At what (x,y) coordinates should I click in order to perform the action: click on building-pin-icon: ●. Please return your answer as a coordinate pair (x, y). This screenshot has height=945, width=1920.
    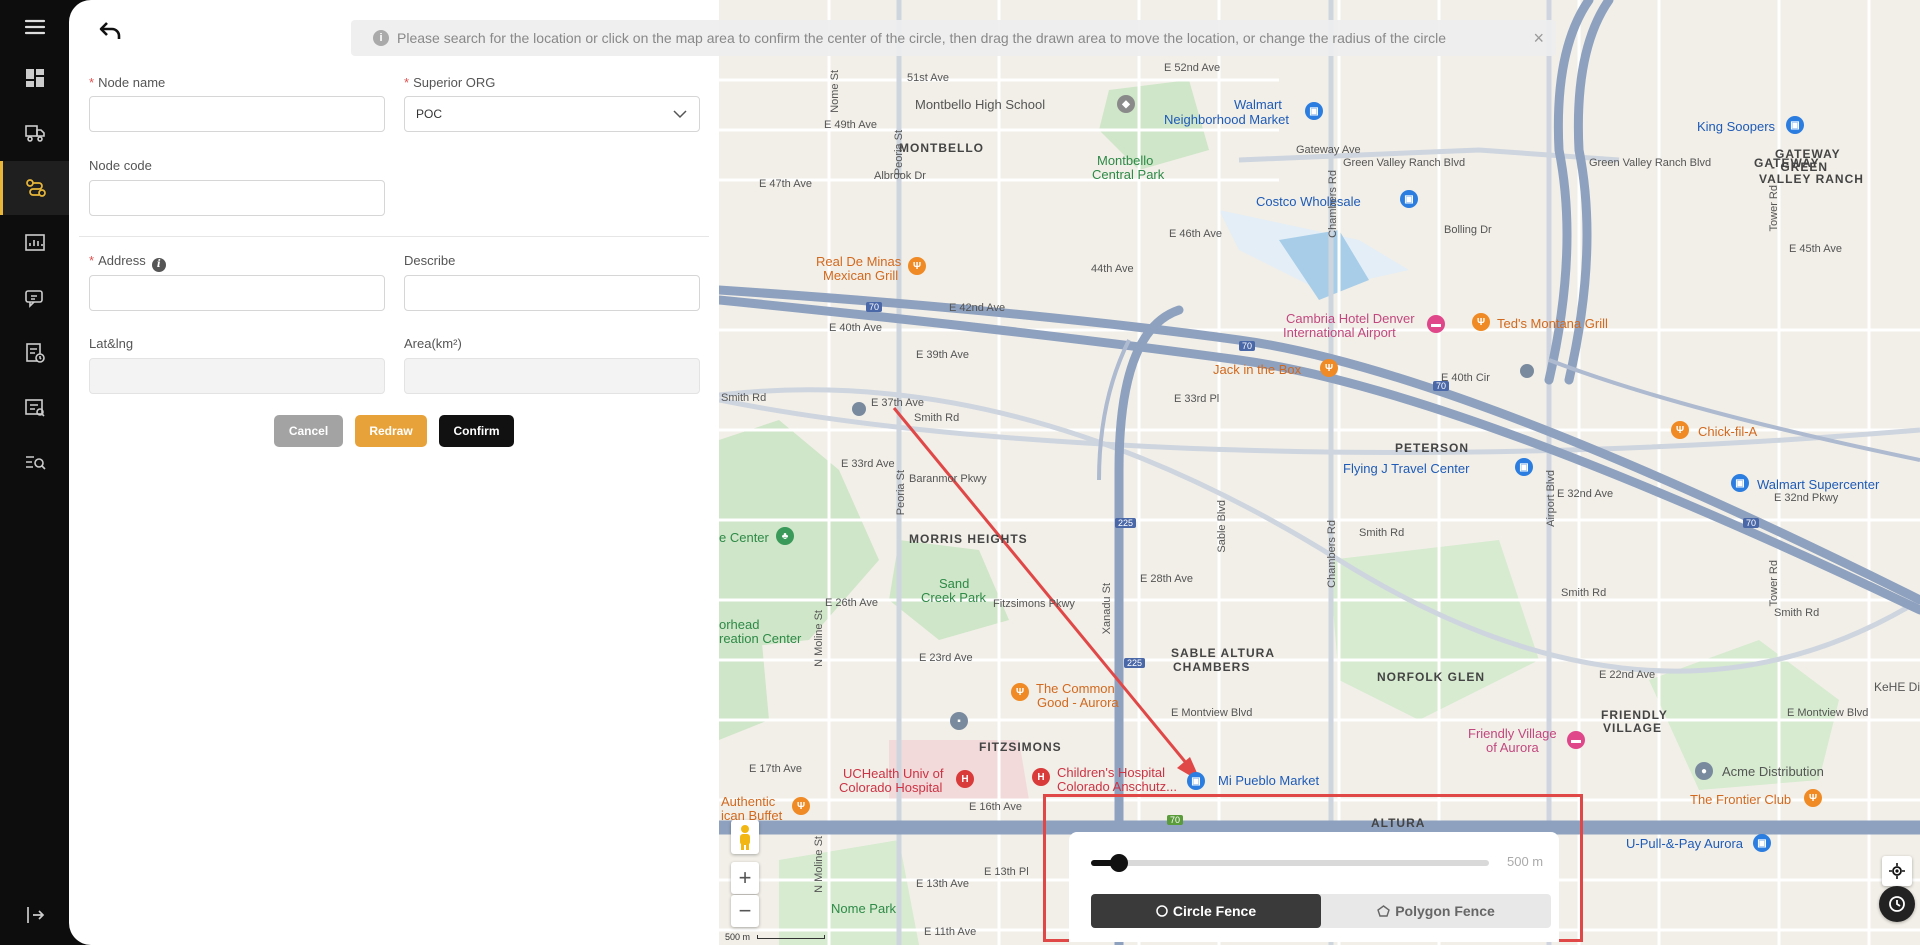
    Looking at the image, I should click on (1704, 771).